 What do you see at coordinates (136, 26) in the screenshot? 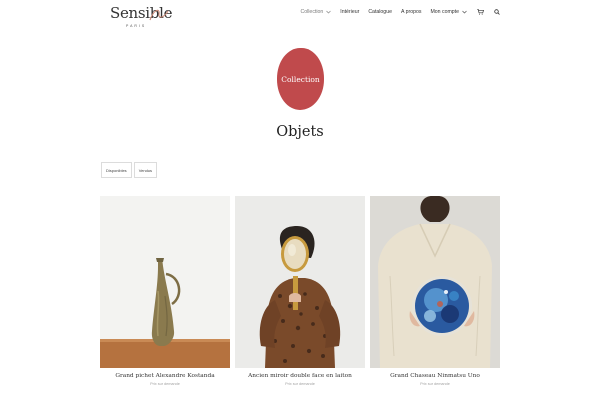
I see `brand-tagline: PARIS` at bounding box center [136, 26].